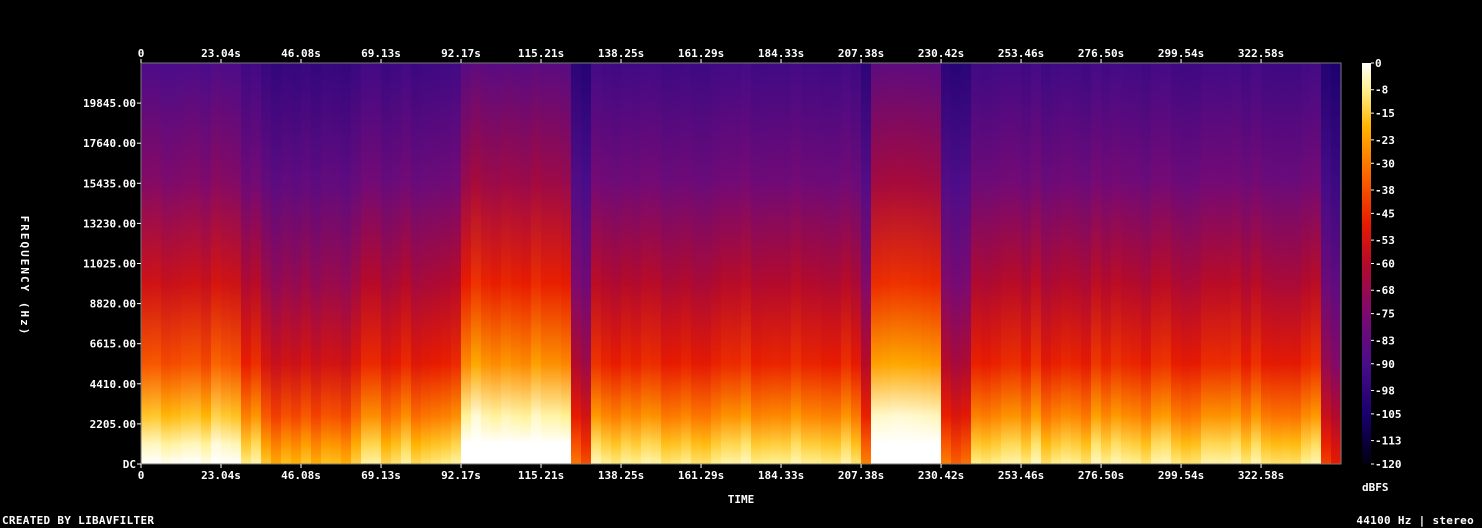  What do you see at coordinates (1385, 213) in the screenshot?
I see `colorbar-tick-label: -45` at bounding box center [1385, 213].